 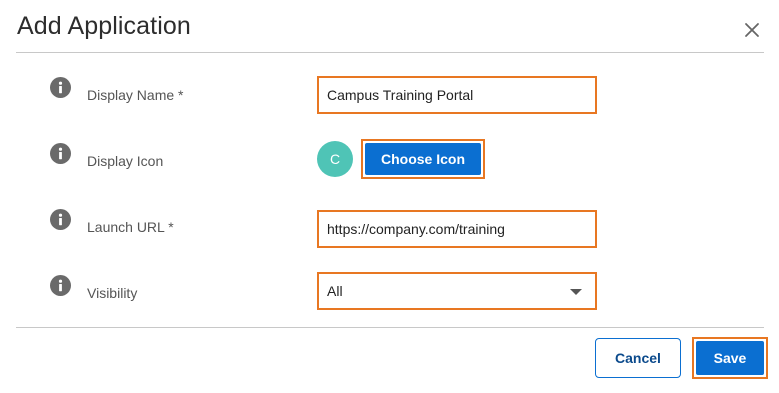 I want to click on footer-divider, so click(x=390, y=327).